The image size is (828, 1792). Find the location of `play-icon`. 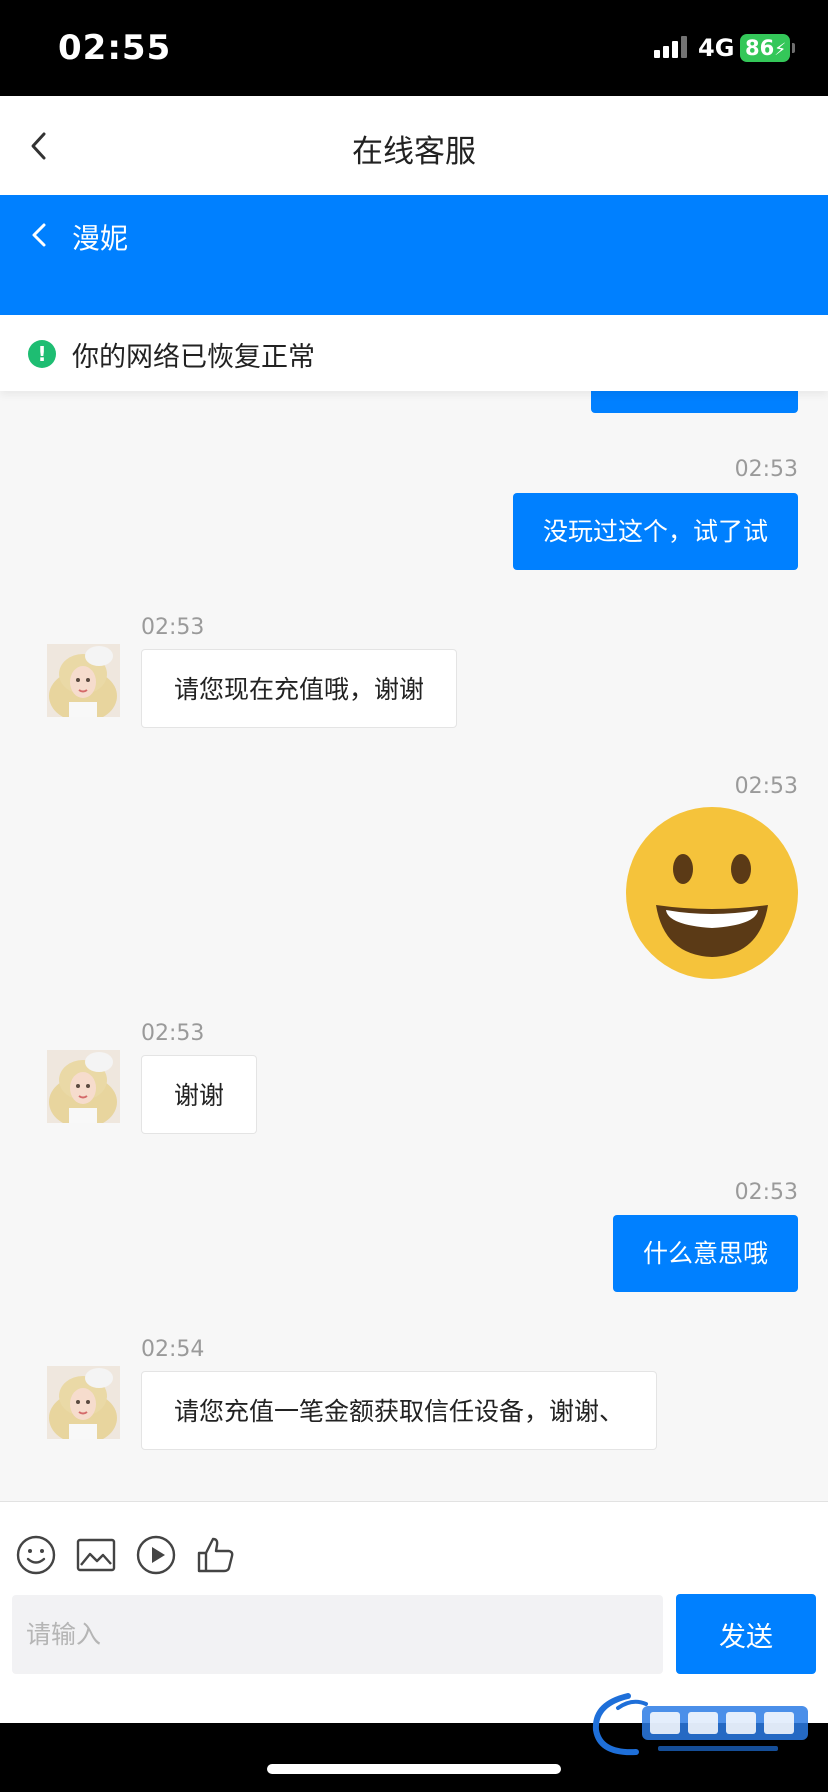

play-icon is located at coordinates (156, 1555).